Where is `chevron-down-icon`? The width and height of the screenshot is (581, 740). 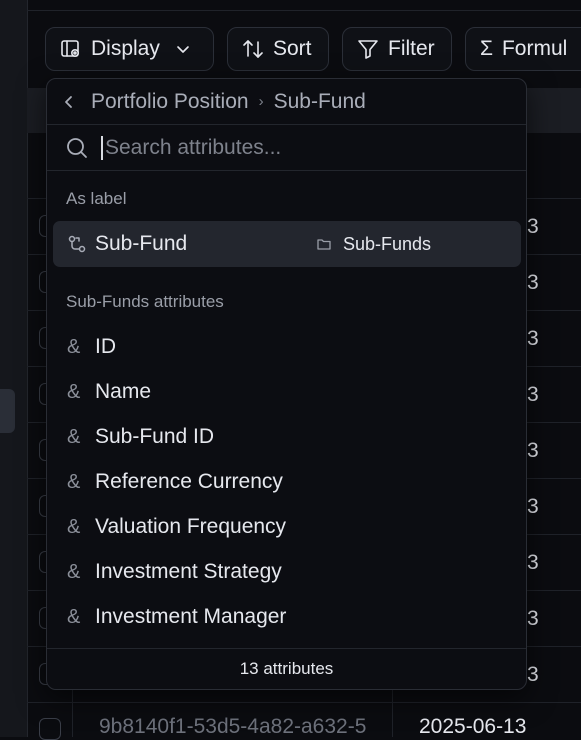 chevron-down-icon is located at coordinates (183, 49).